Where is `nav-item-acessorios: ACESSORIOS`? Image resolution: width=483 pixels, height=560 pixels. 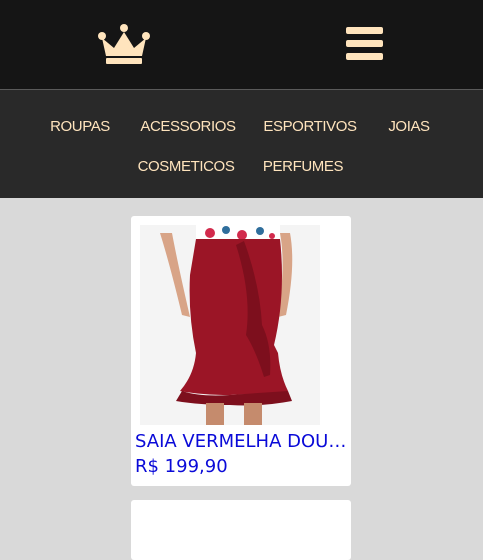
nav-item-acessorios: ACESSORIOS is located at coordinates (188, 126).